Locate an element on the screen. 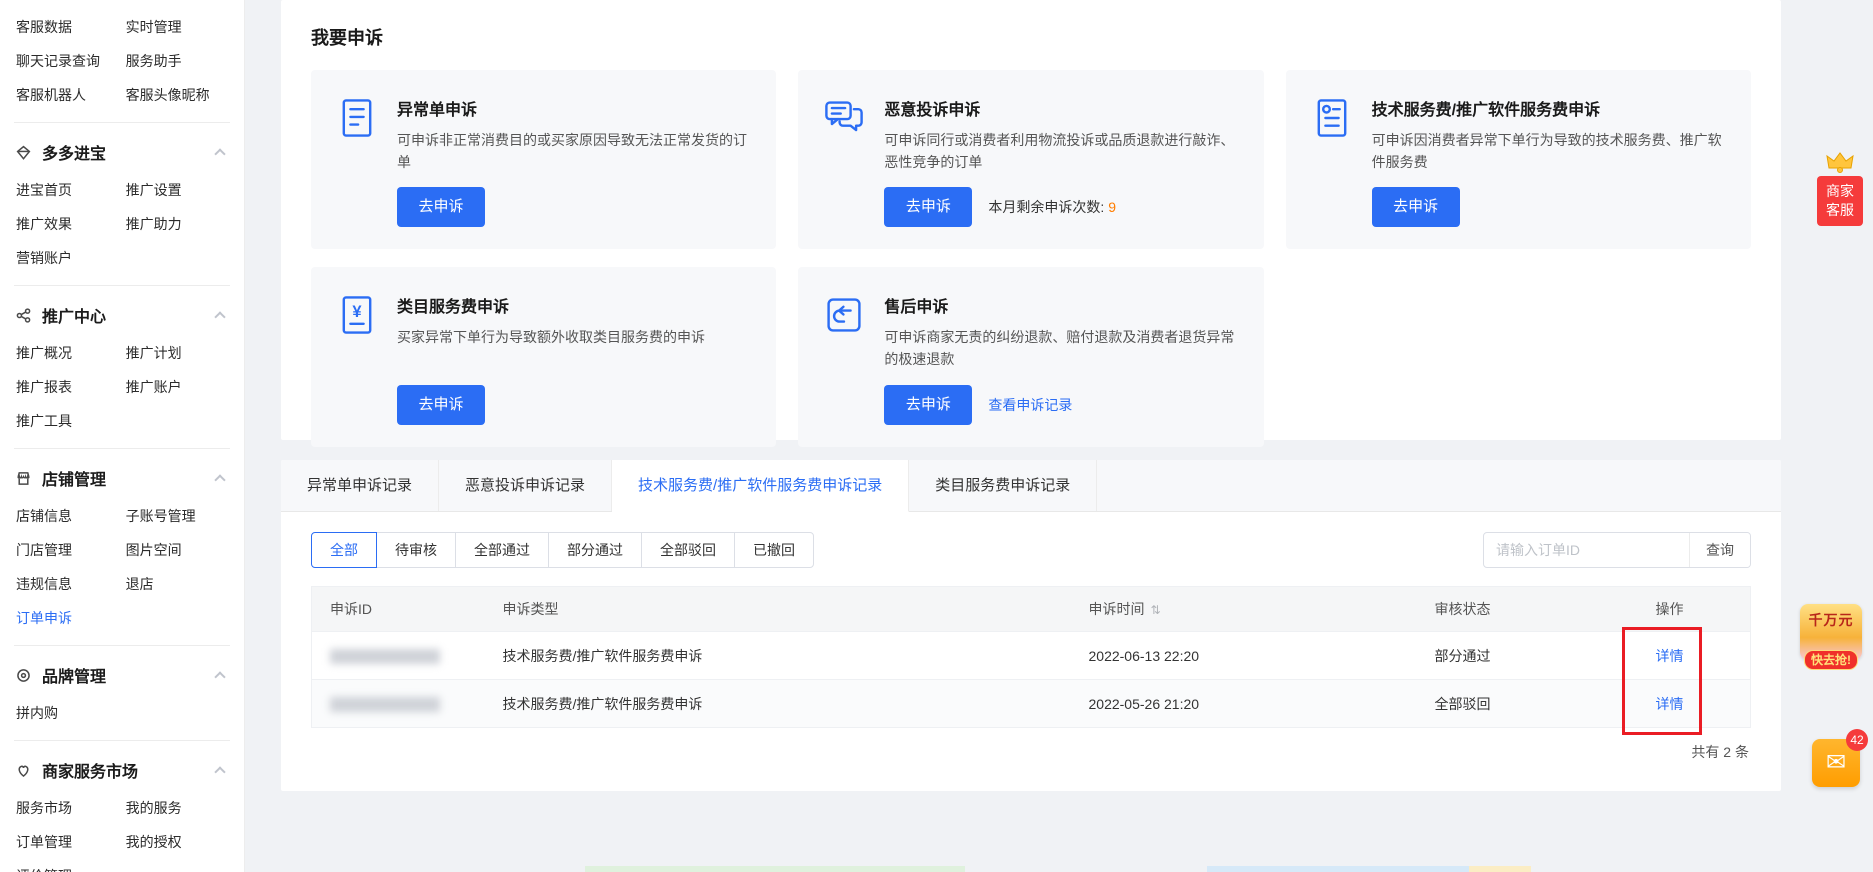 The image size is (1873, 872). card-title: 技术服务费/推广软件服务费申诉 is located at coordinates (1486, 110).